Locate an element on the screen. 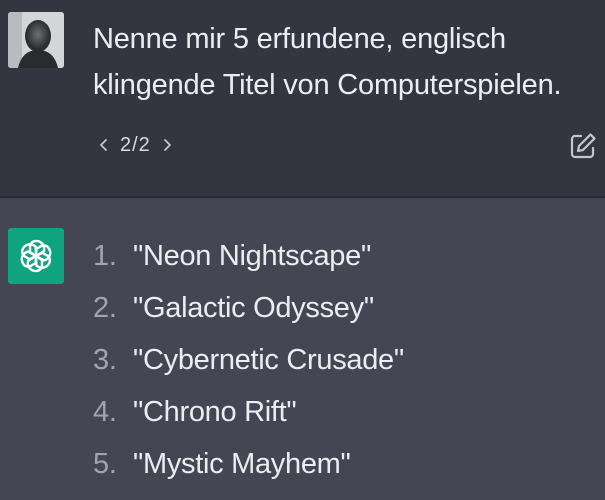  pager-count: 2/2 is located at coordinates (135, 144).